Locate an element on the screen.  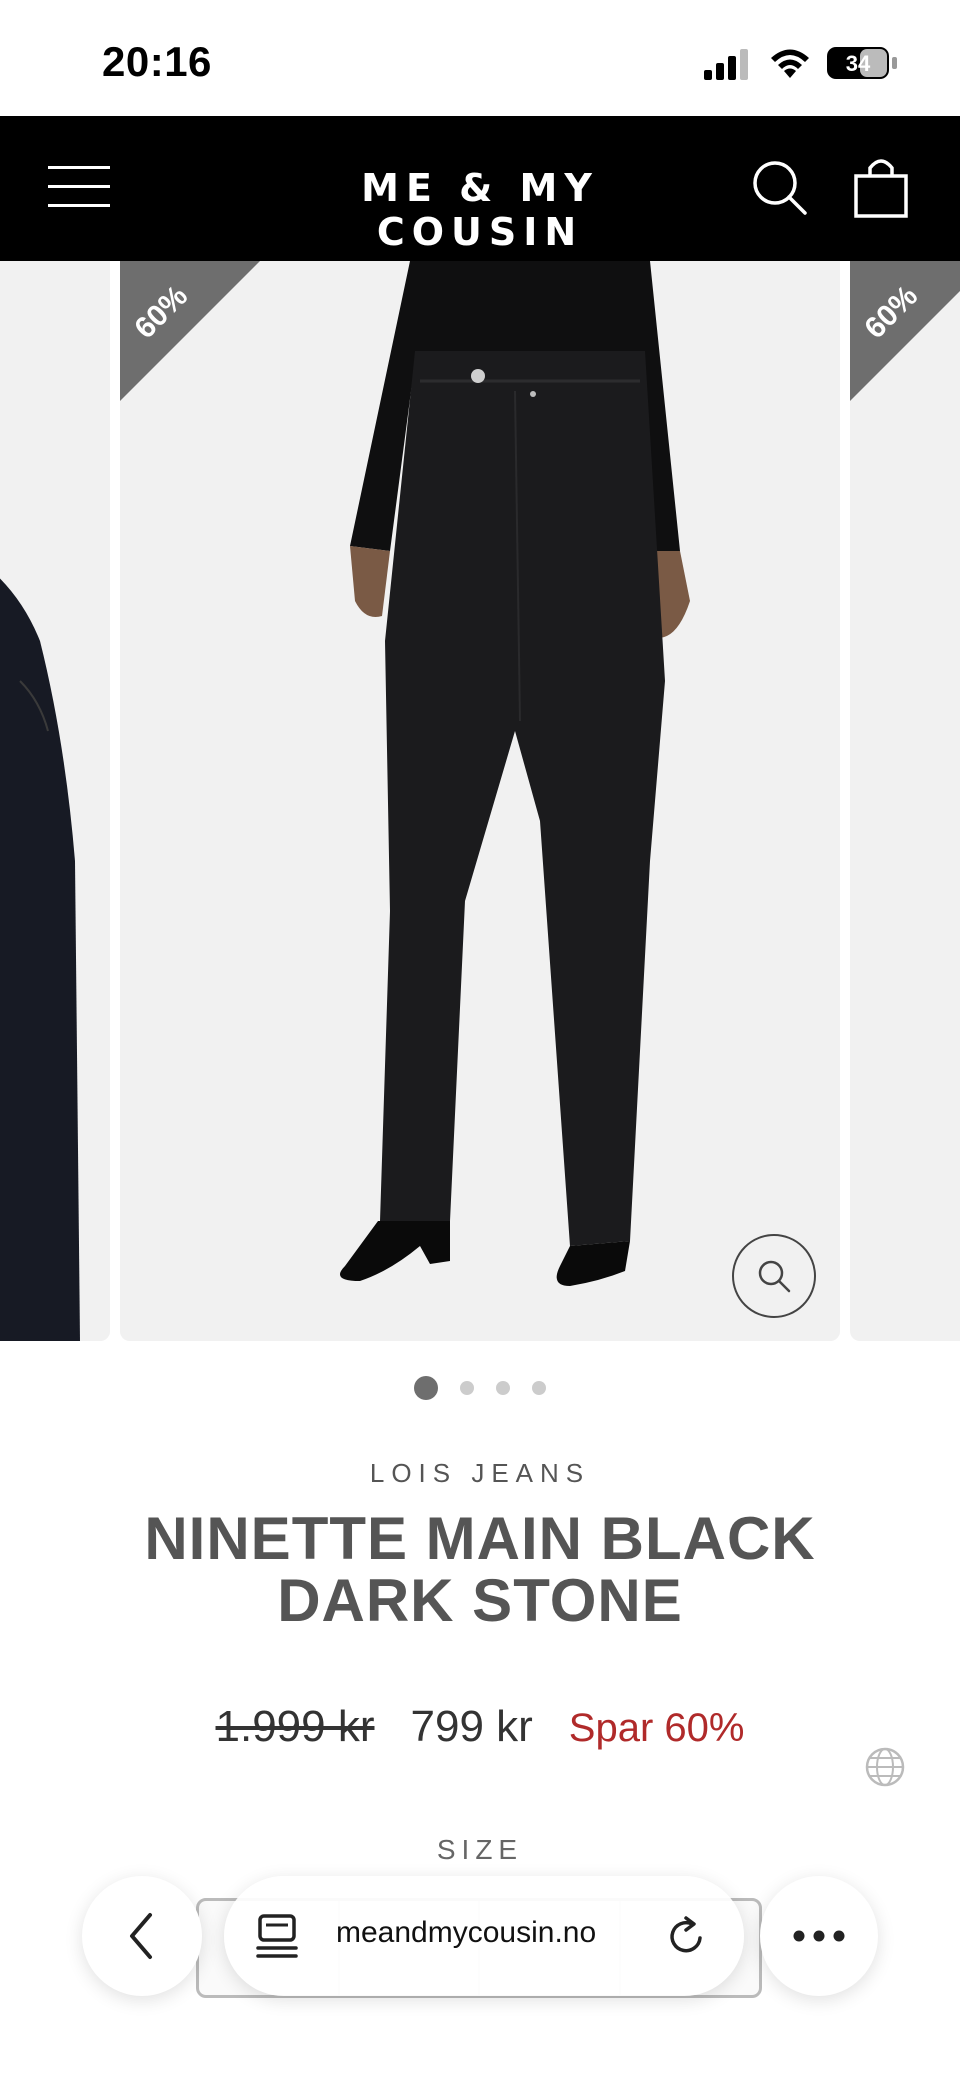
address-bar: meandmycousin.no is located at coordinates (484, 1936).